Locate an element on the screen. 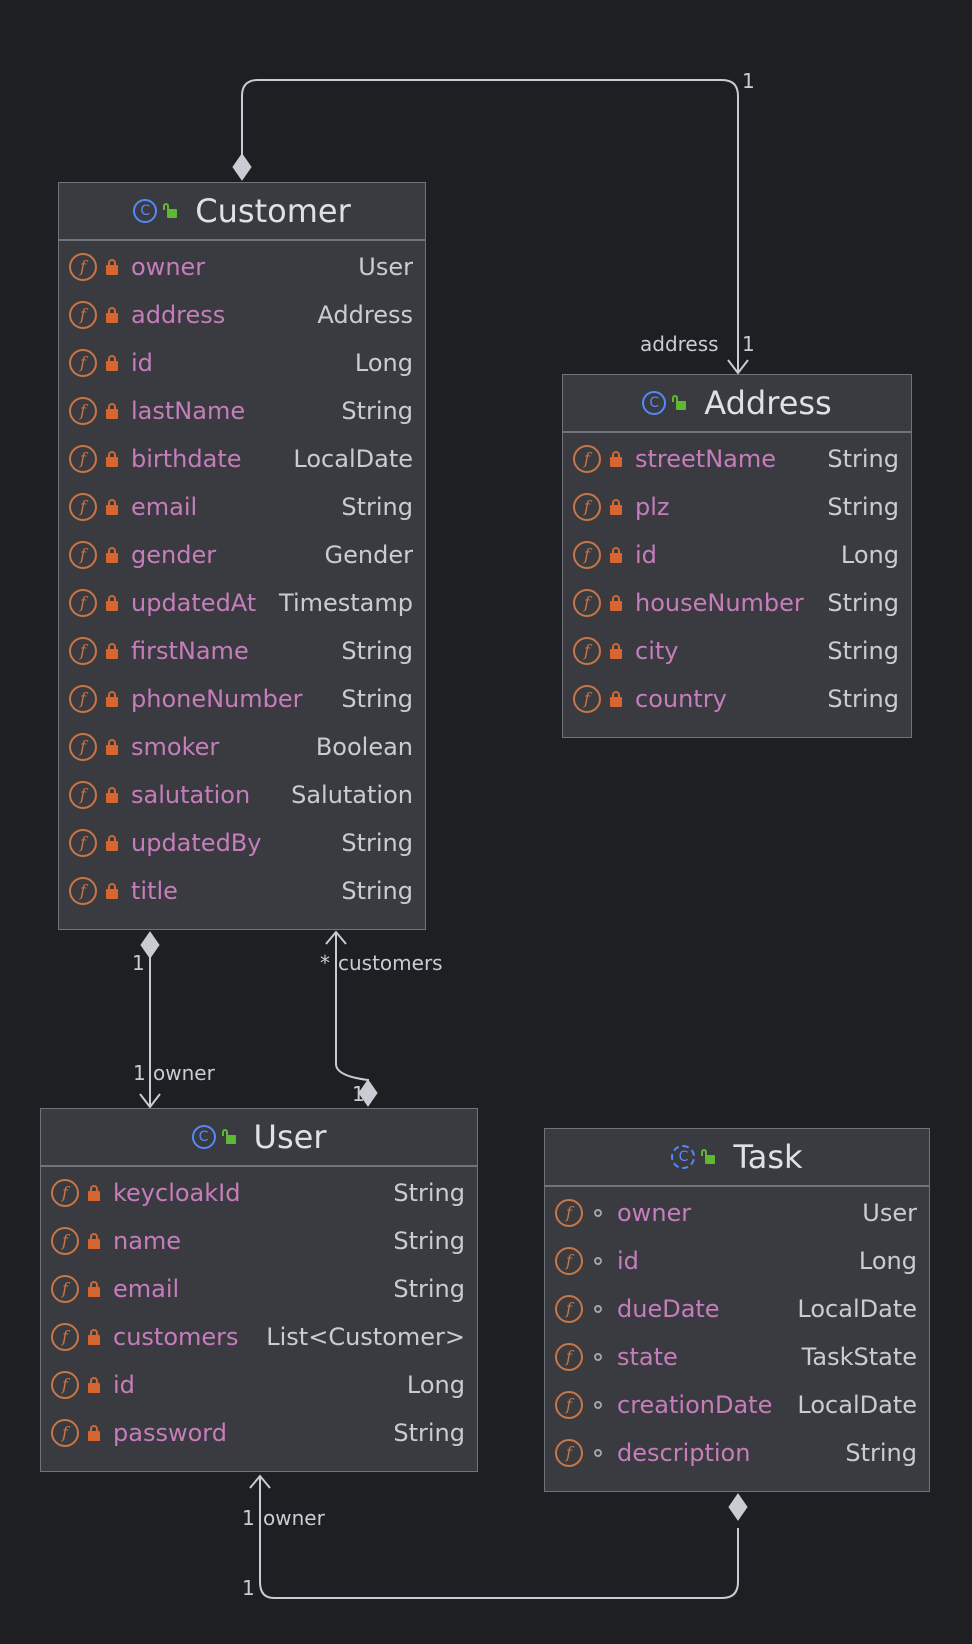 The image size is (972, 1644). field-name: houseNumber is located at coordinates (719, 603).